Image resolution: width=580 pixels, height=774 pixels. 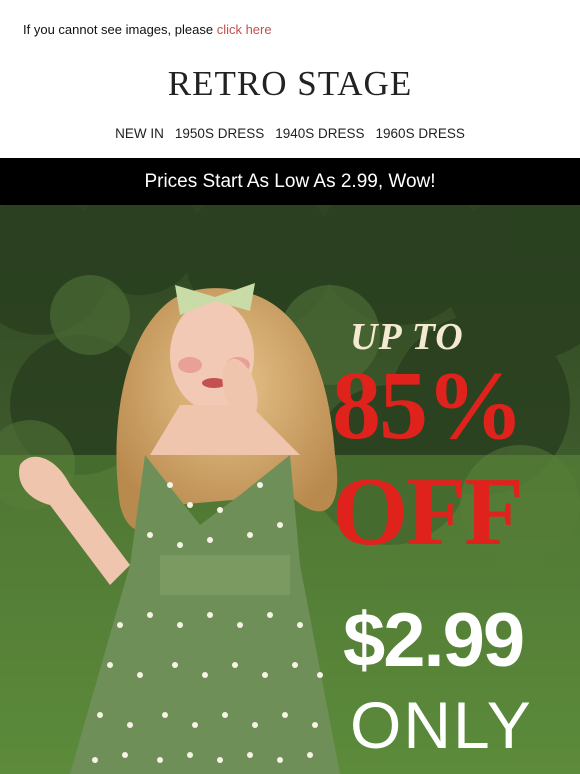 I want to click on preheader-text: If you cannot see images, please, so click(x=118, y=29).